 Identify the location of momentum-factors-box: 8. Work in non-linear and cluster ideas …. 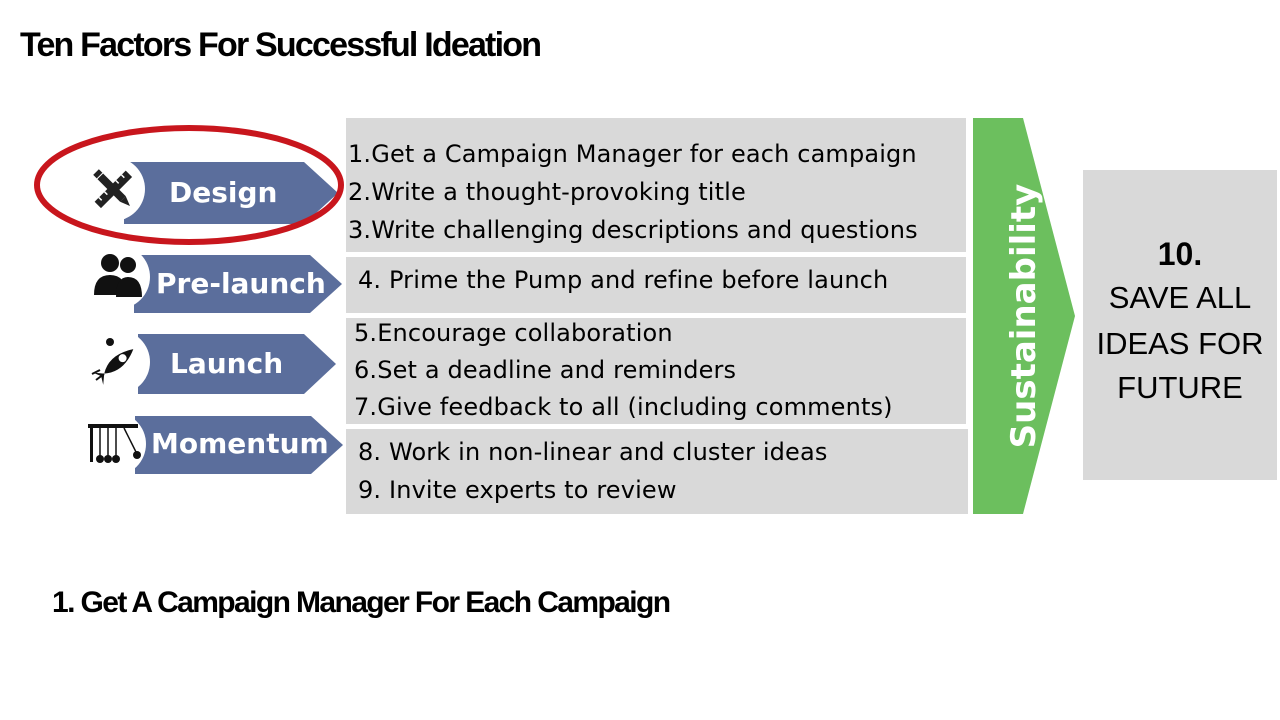
(657, 471).